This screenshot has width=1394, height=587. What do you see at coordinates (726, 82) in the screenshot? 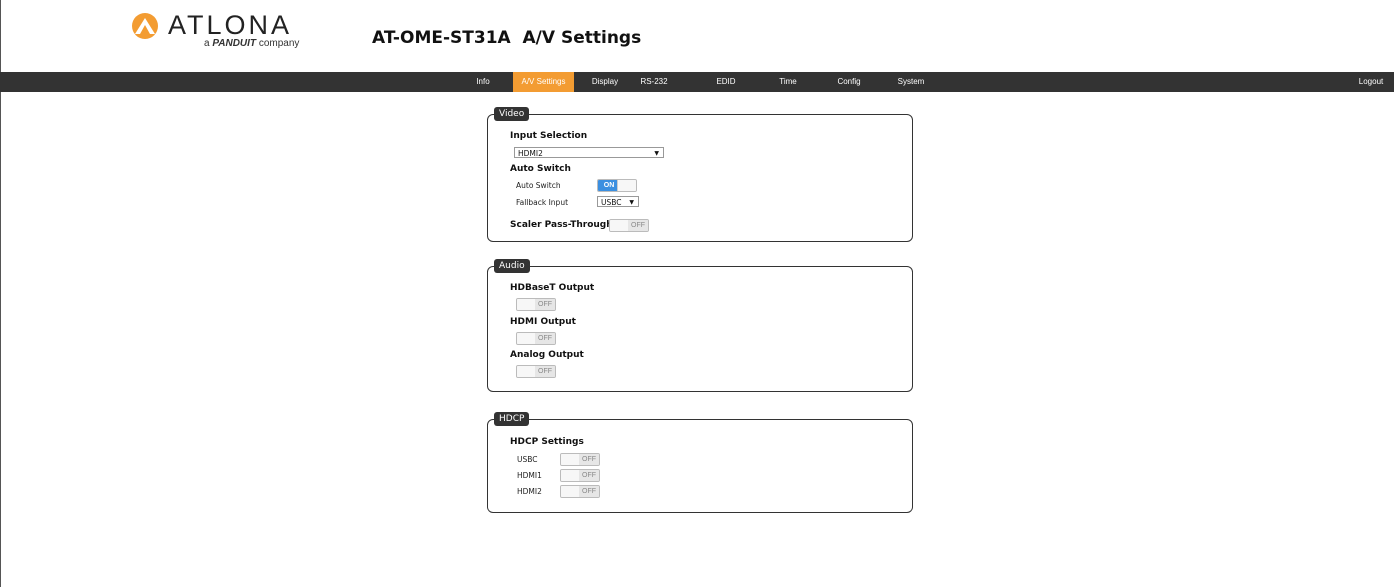
I see `nav-edid: EDID` at bounding box center [726, 82].